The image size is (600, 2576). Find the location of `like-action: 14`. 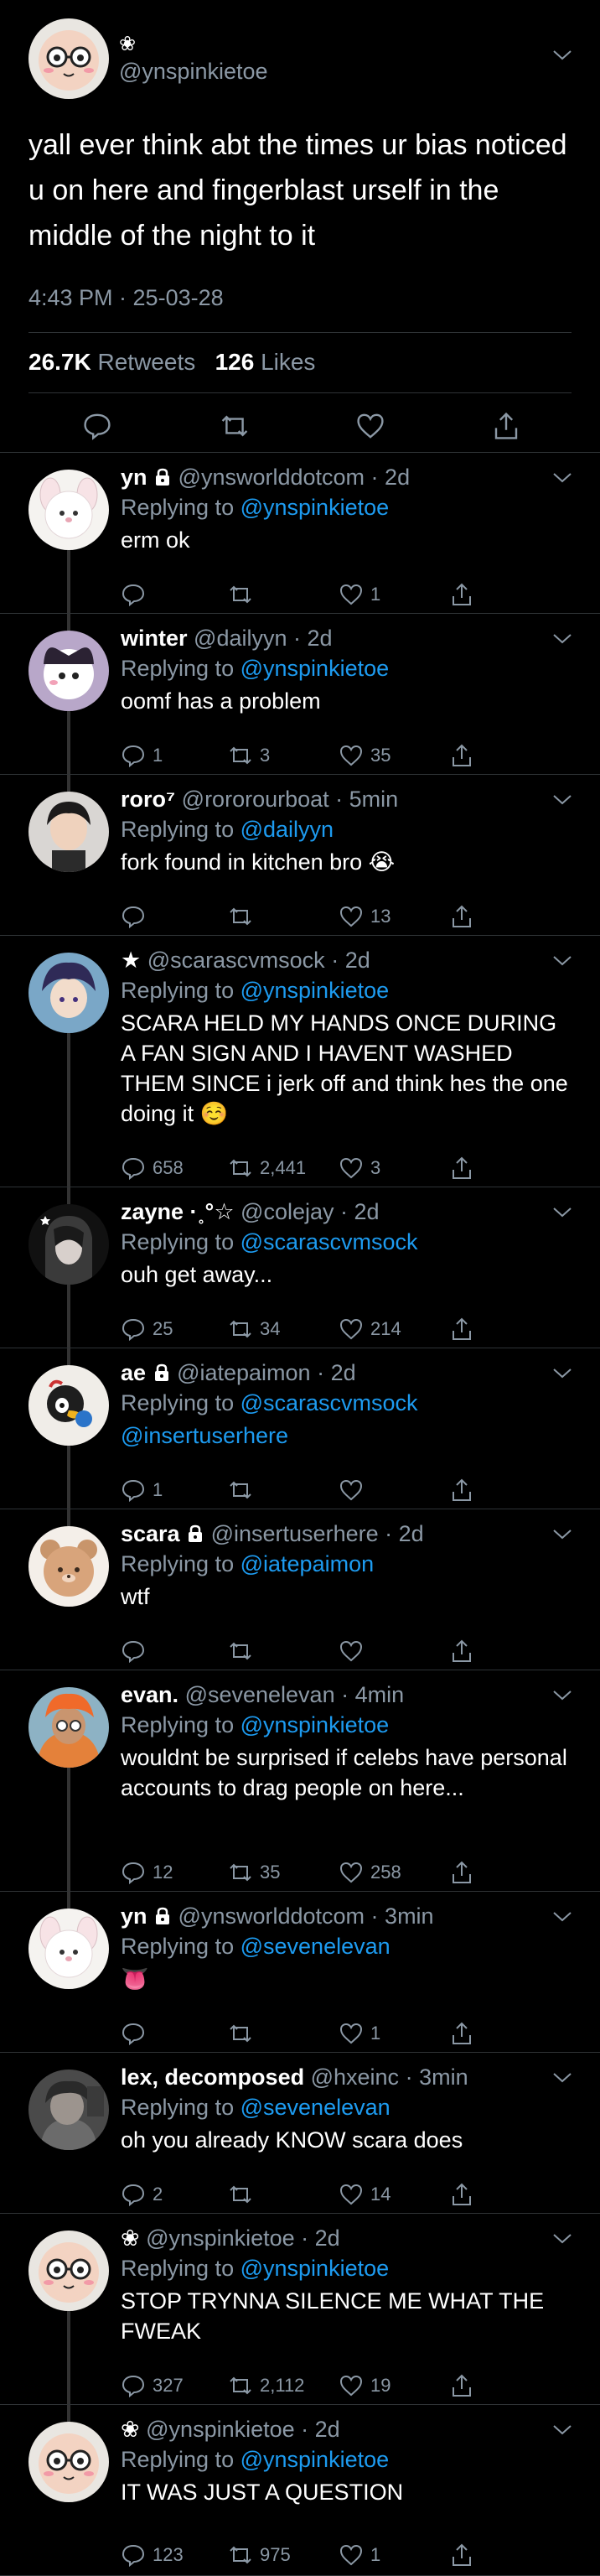

like-action: 14 is located at coordinates (365, 2194).